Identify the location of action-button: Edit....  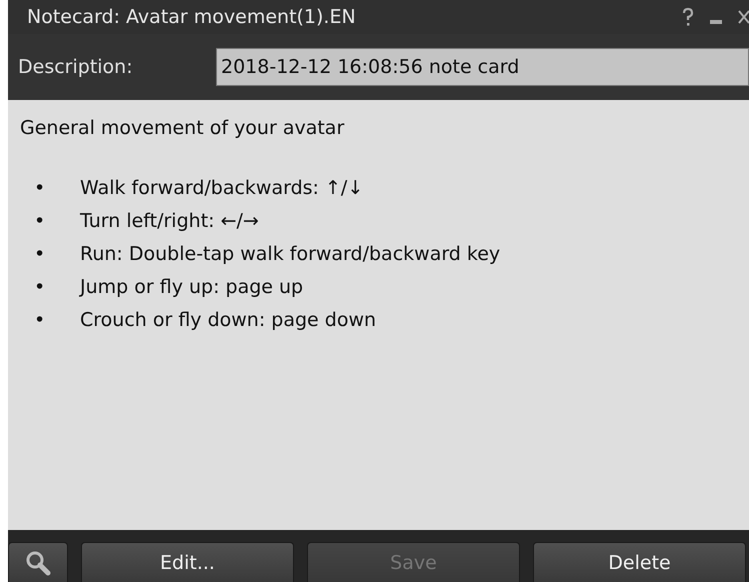
(187, 562).